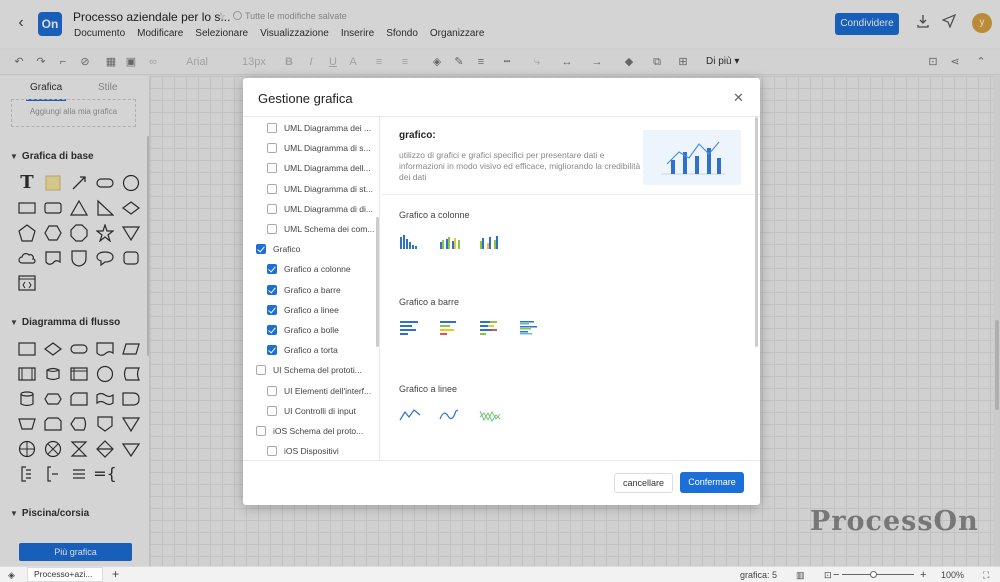  What do you see at coordinates (311, 451) in the screenshot?
I see `tree-item-label: iOS Dispositivi` at bounding box center [311, 451].